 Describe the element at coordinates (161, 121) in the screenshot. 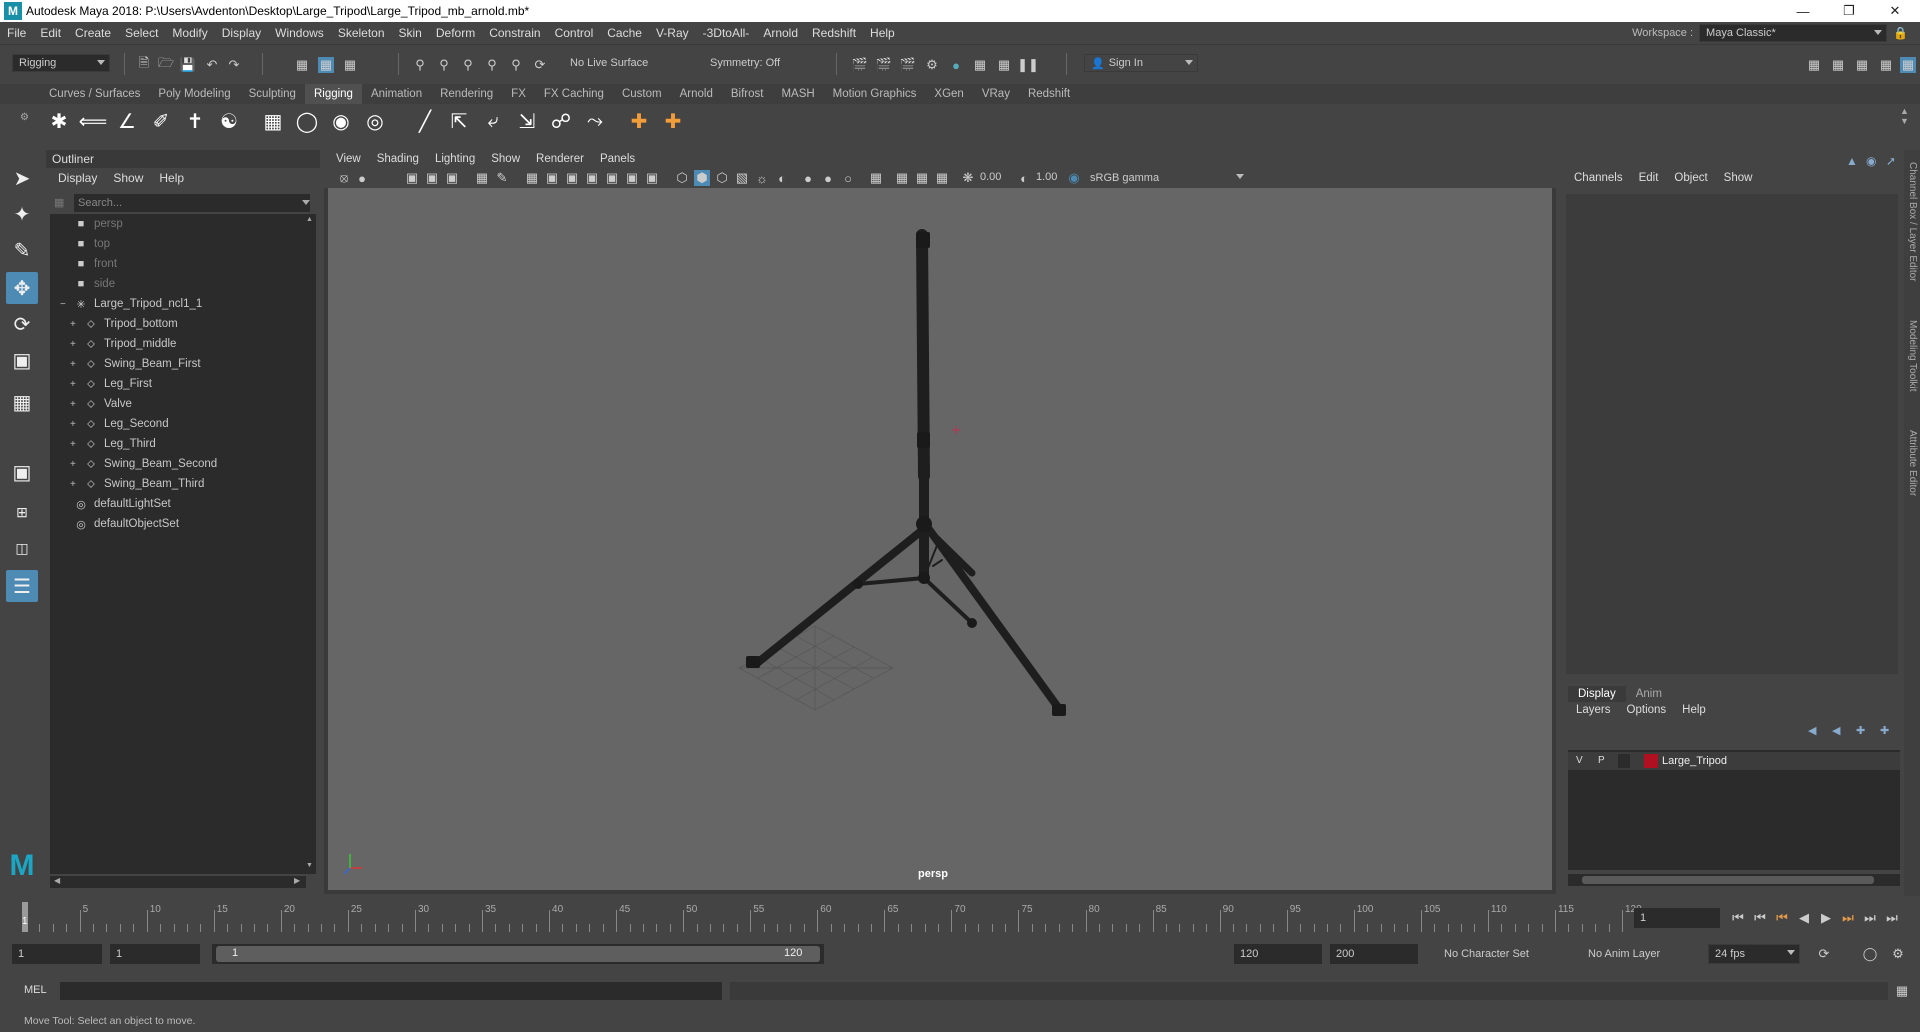

I see `quick-rig-icon: ✐` at that location.